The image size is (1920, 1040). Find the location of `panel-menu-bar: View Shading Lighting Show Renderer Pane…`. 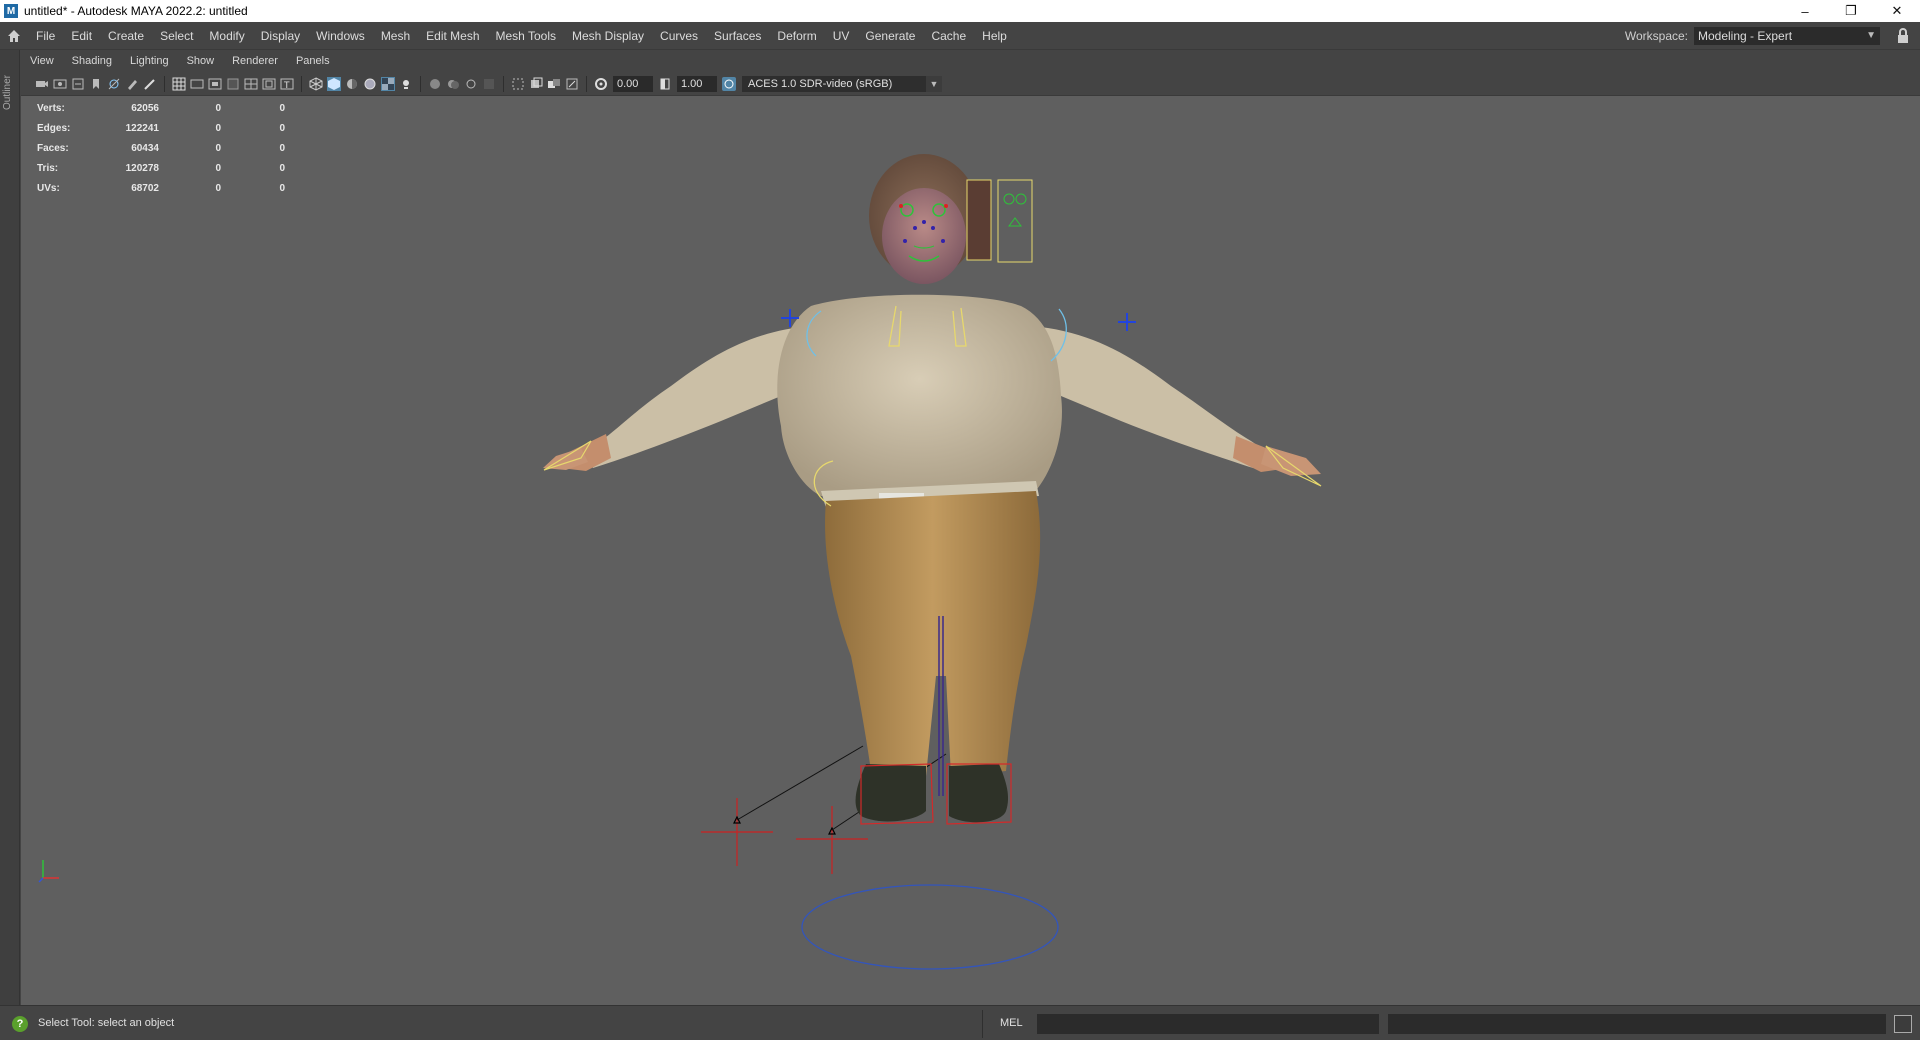

panel-menu-bar: View Shading Lighting Show Renderer Pane… is located at coordinates (970, 61).